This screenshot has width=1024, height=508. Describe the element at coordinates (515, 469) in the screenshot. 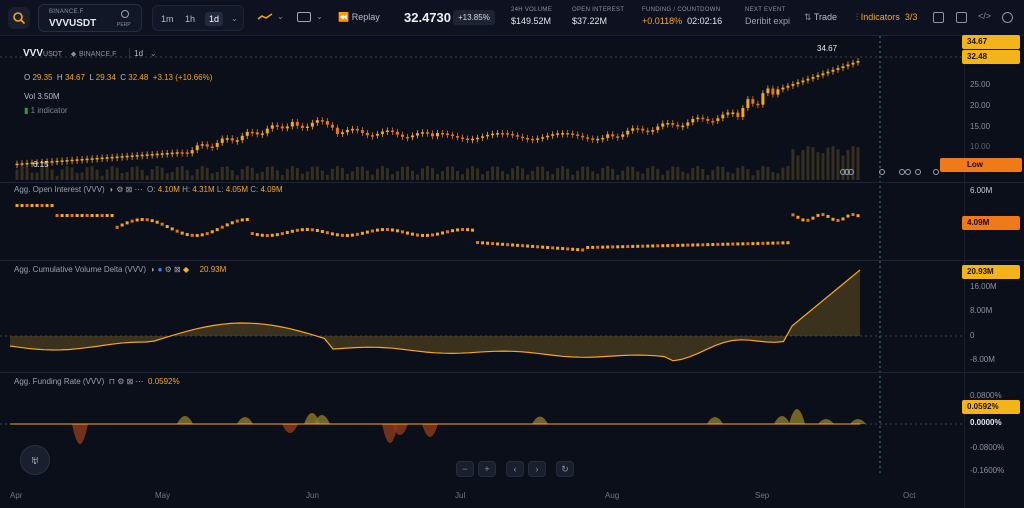

I see `scroll-left-button: ‹` at that location.